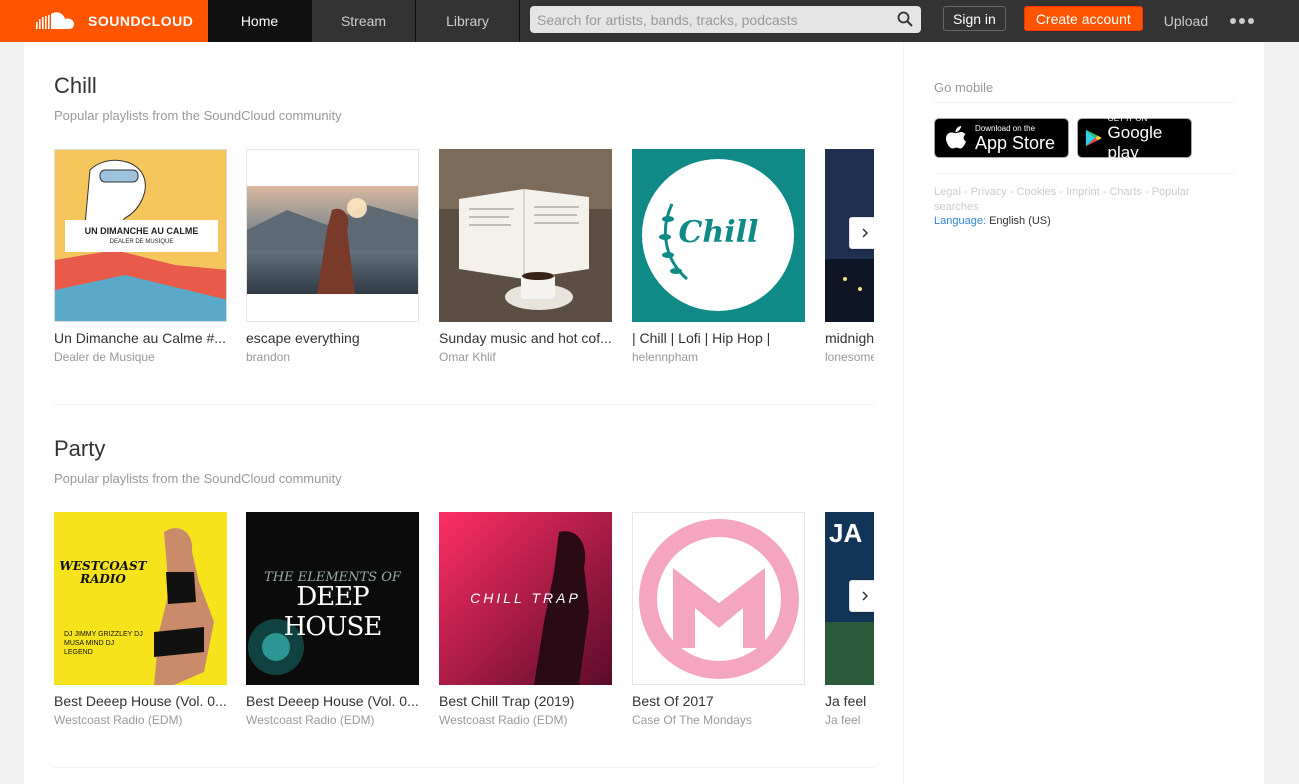 The height and width of the screenshot is (784, 1299). Describe the element at coordinates (364, 21) in the screenshot. I see `tab-stream: Stream` at that location.